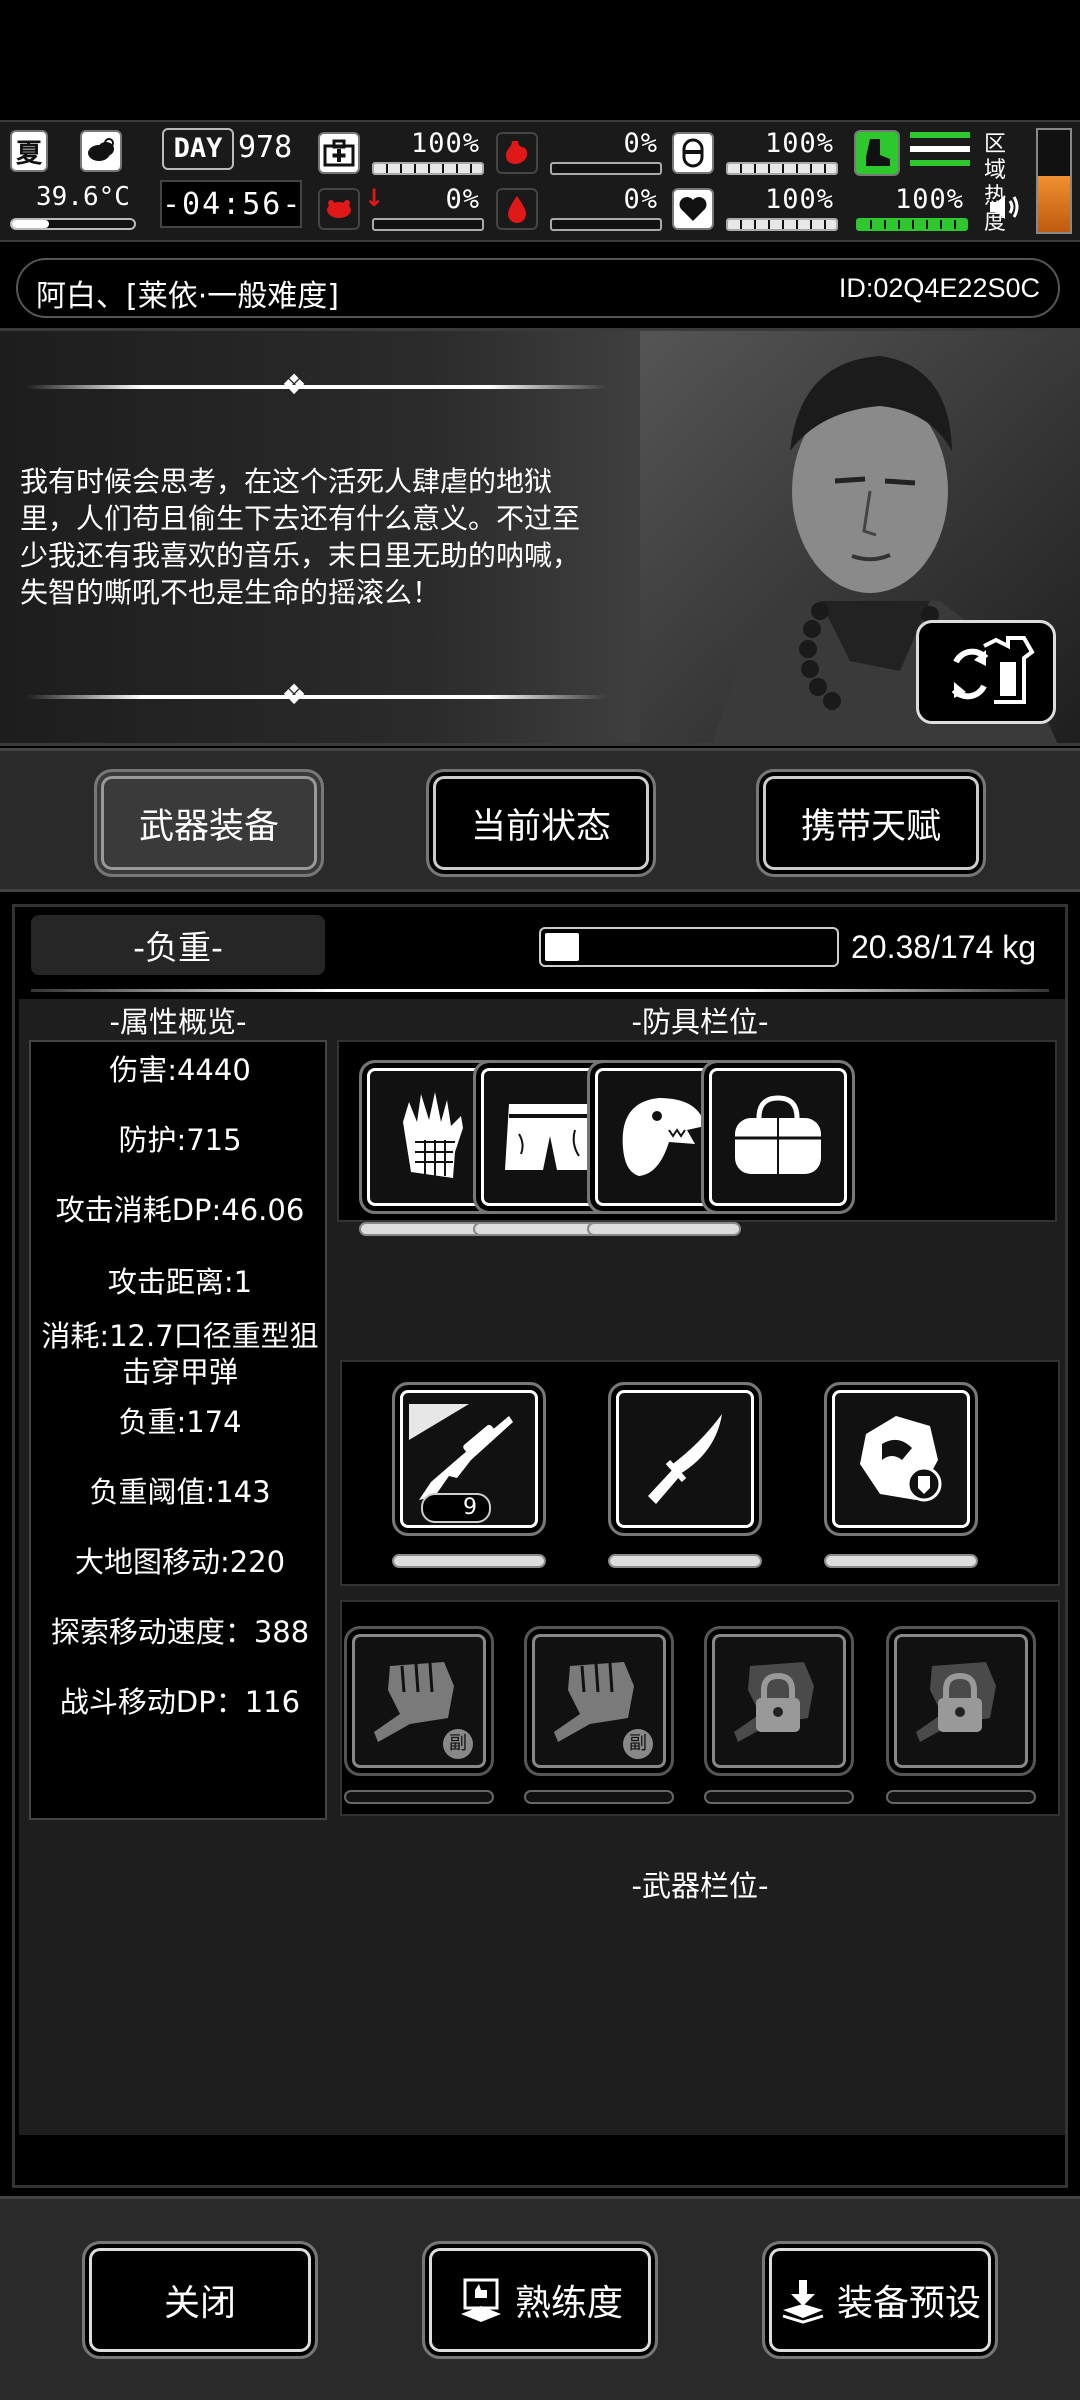  What do you see at coordinates (664, 1229) in the screenshot?
I see `armor-durability-bar` at bounding box center [664, 1229].